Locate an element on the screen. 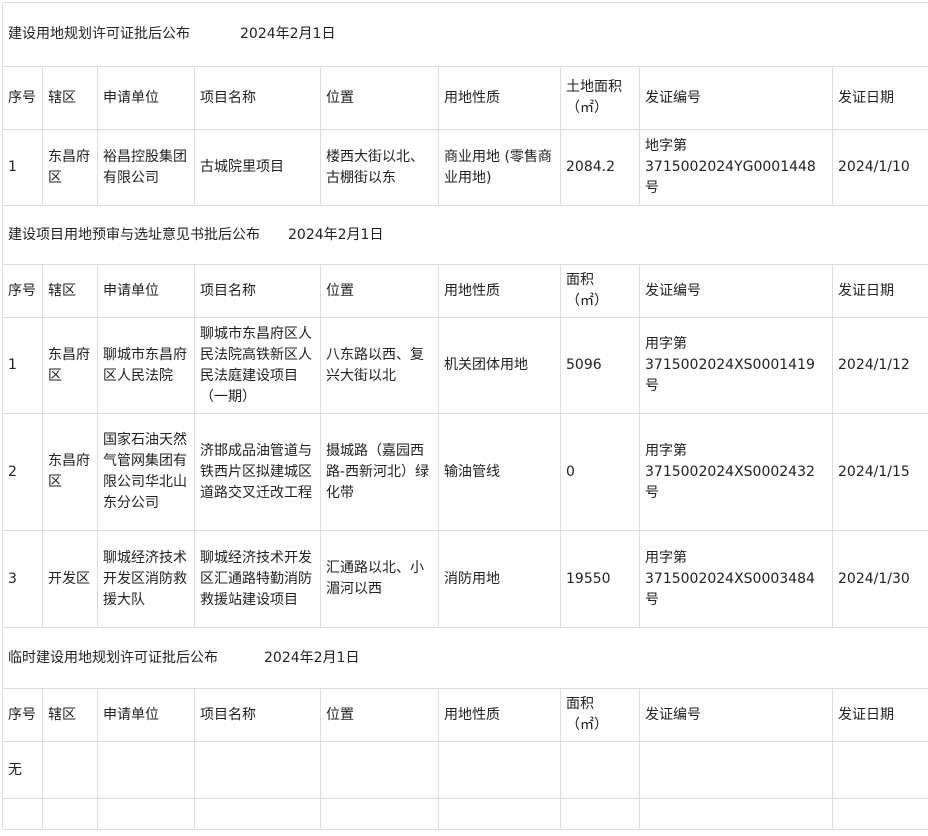 The width and height of the screenshot is (928, 836). section-title: 临时建设用地规划许可证批后公布 is located at coordinates (113, 658).